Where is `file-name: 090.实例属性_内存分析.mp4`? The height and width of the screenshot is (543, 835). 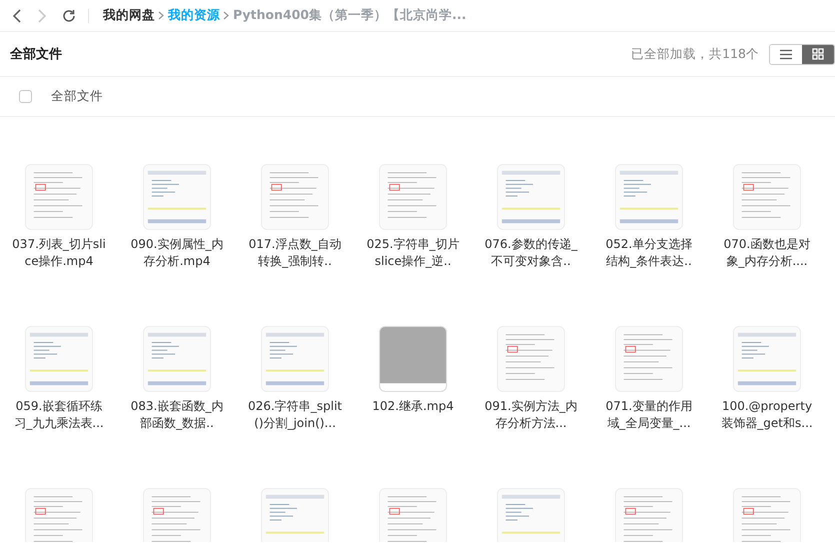 file-name: 090.实例属性_内存分析.mp4 is located at coordinates (177, 253).